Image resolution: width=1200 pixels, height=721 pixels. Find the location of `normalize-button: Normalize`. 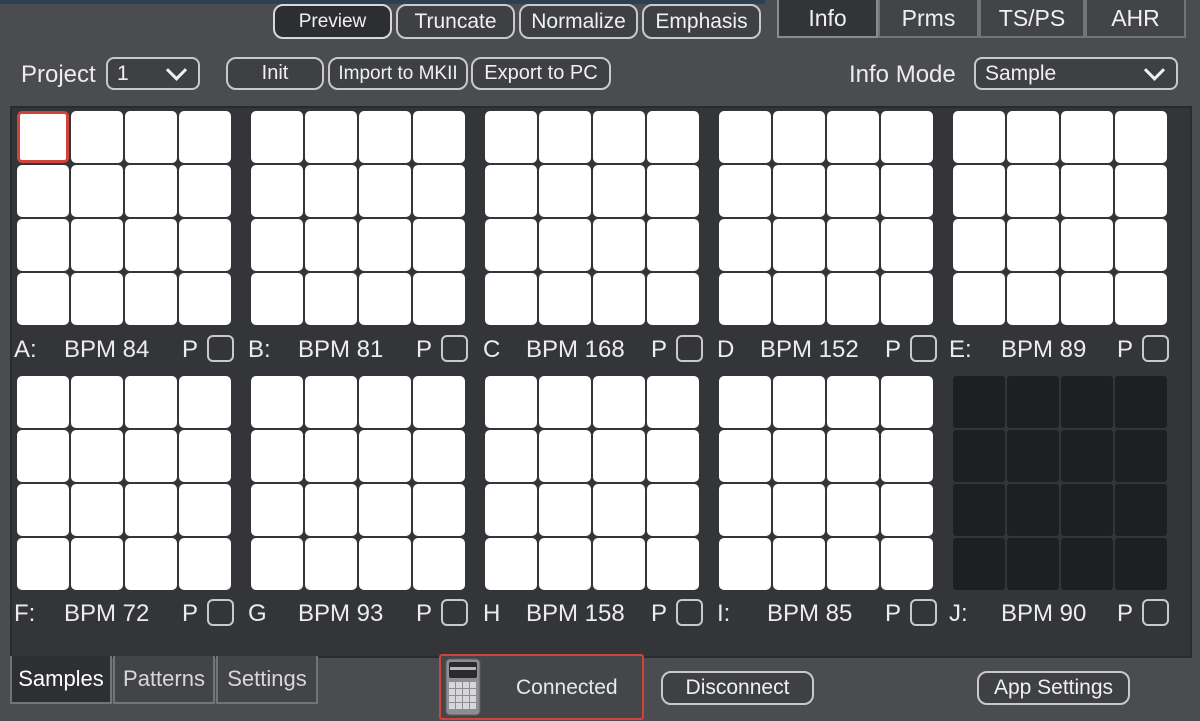

normalize-button: Normalize is located at coordinates (578, 21).